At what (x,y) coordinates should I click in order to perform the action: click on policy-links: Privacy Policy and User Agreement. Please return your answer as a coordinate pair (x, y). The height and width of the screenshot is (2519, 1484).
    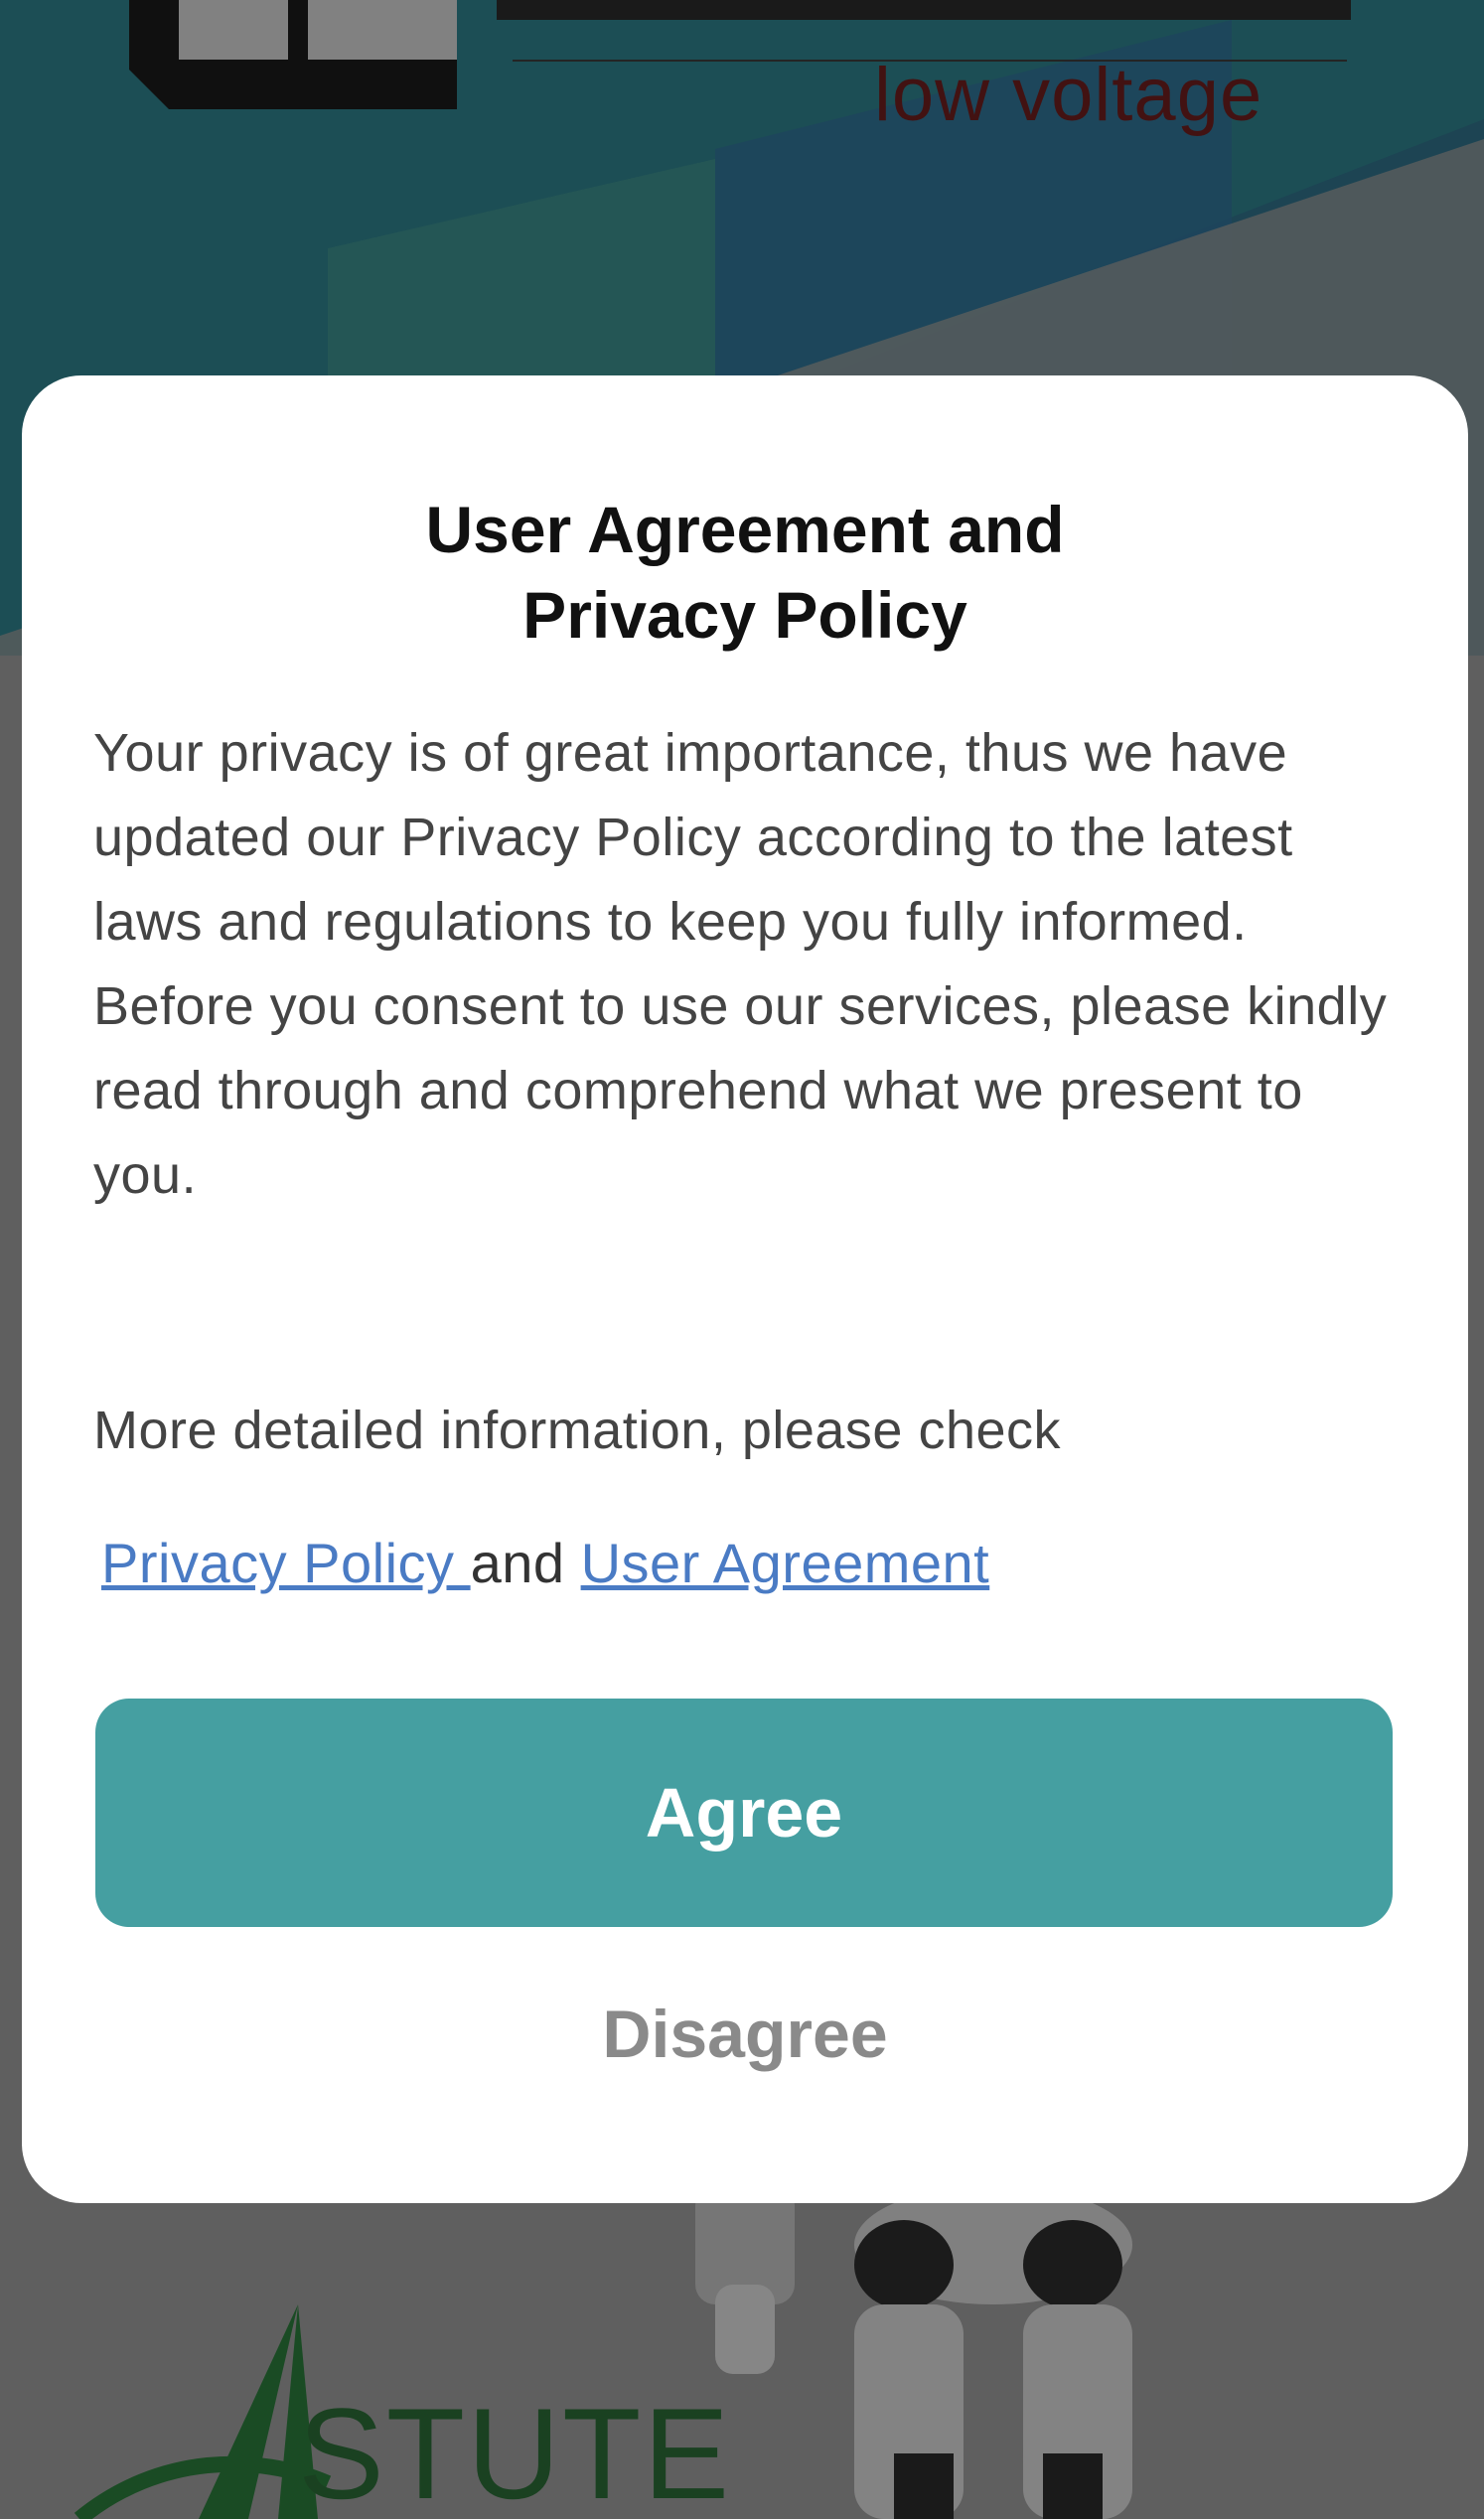
    Looking at the image, I should click on (761, 1563).